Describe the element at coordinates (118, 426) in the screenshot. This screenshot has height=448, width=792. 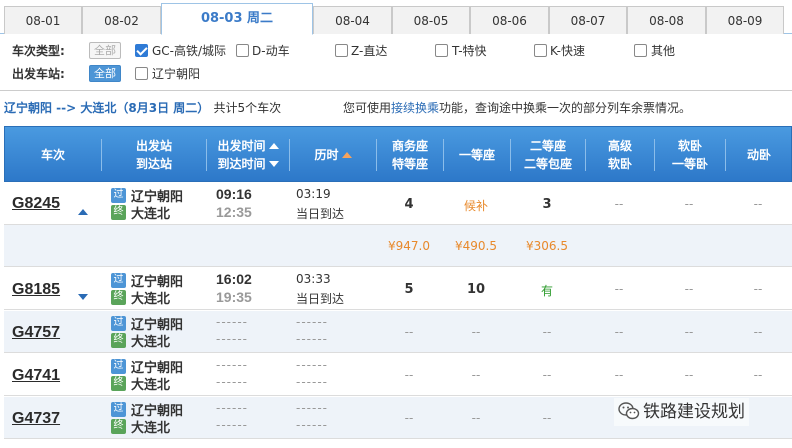
I see `terminal-station-badge: 终` at that location.